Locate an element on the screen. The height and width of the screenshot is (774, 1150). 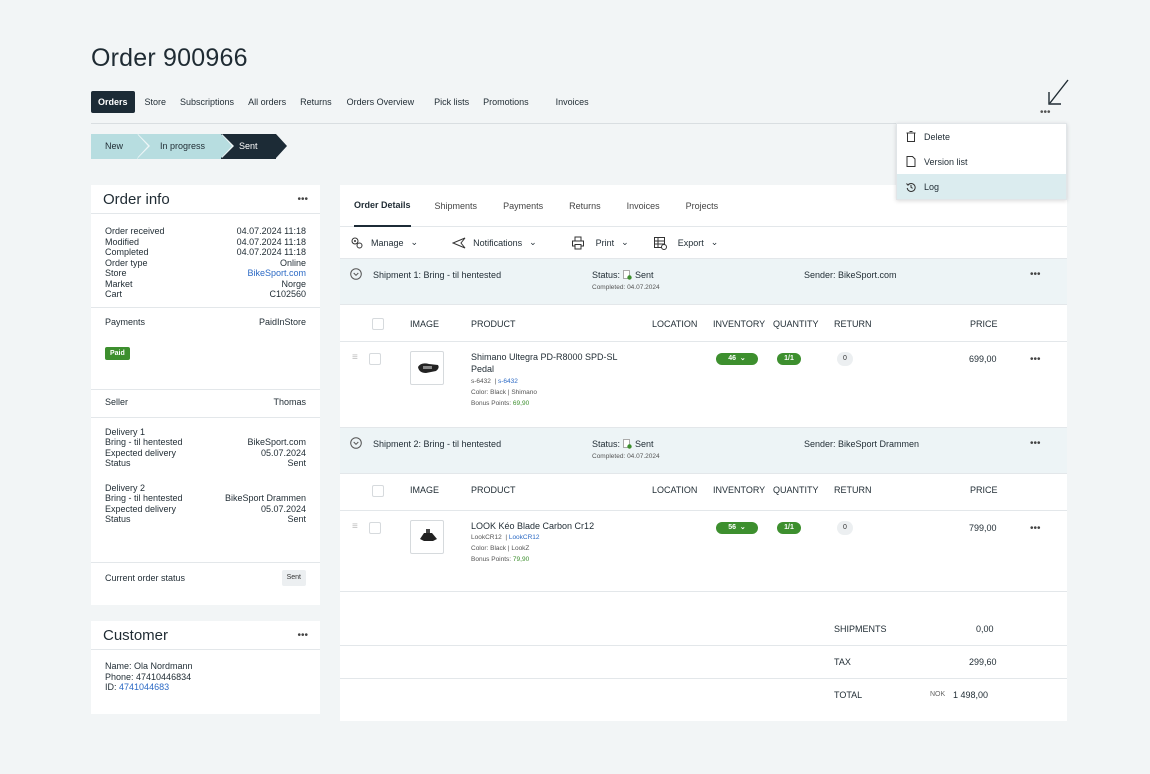
order-info-menu-button: ••• is located at coordinates (302, 199).